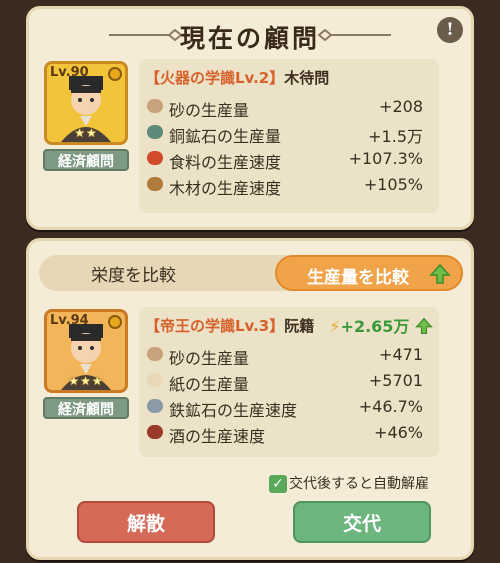  What do you see at coordinates (133, 273) in the screenshot?
I see `tab-compare-prosperity: 栄度を比較` at bounding box center [133, 273].